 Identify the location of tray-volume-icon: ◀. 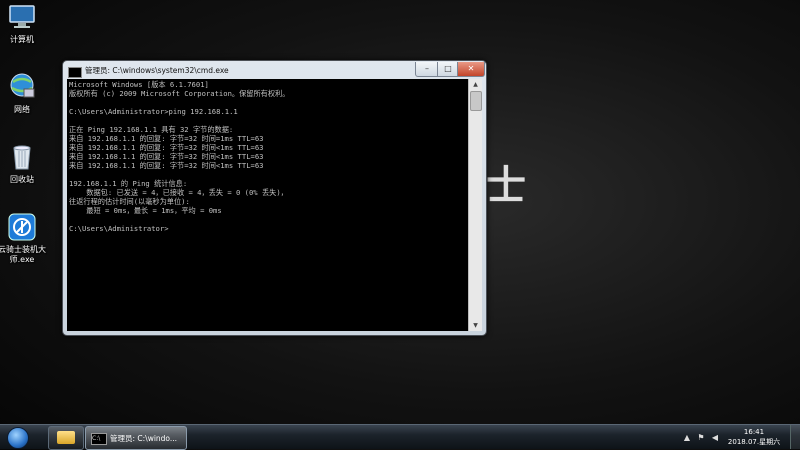
(715, 438).